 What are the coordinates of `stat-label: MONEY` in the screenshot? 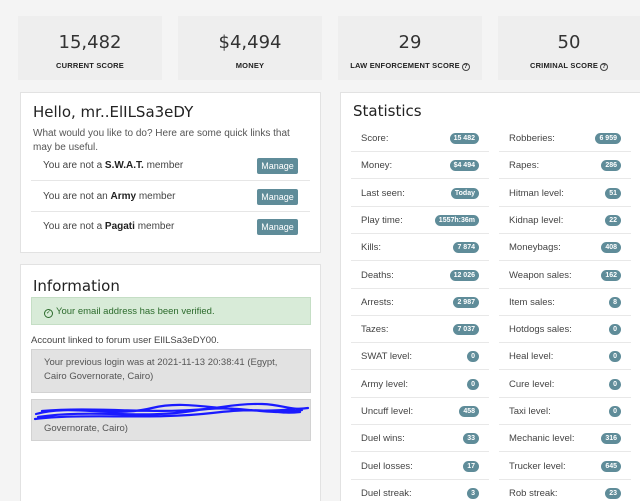 It's located at (250, 65).